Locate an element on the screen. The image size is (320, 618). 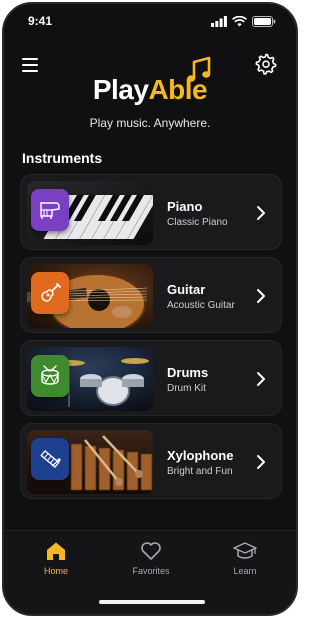
tagline: Play music. Anywhere. is located at coordinates (150, 123).